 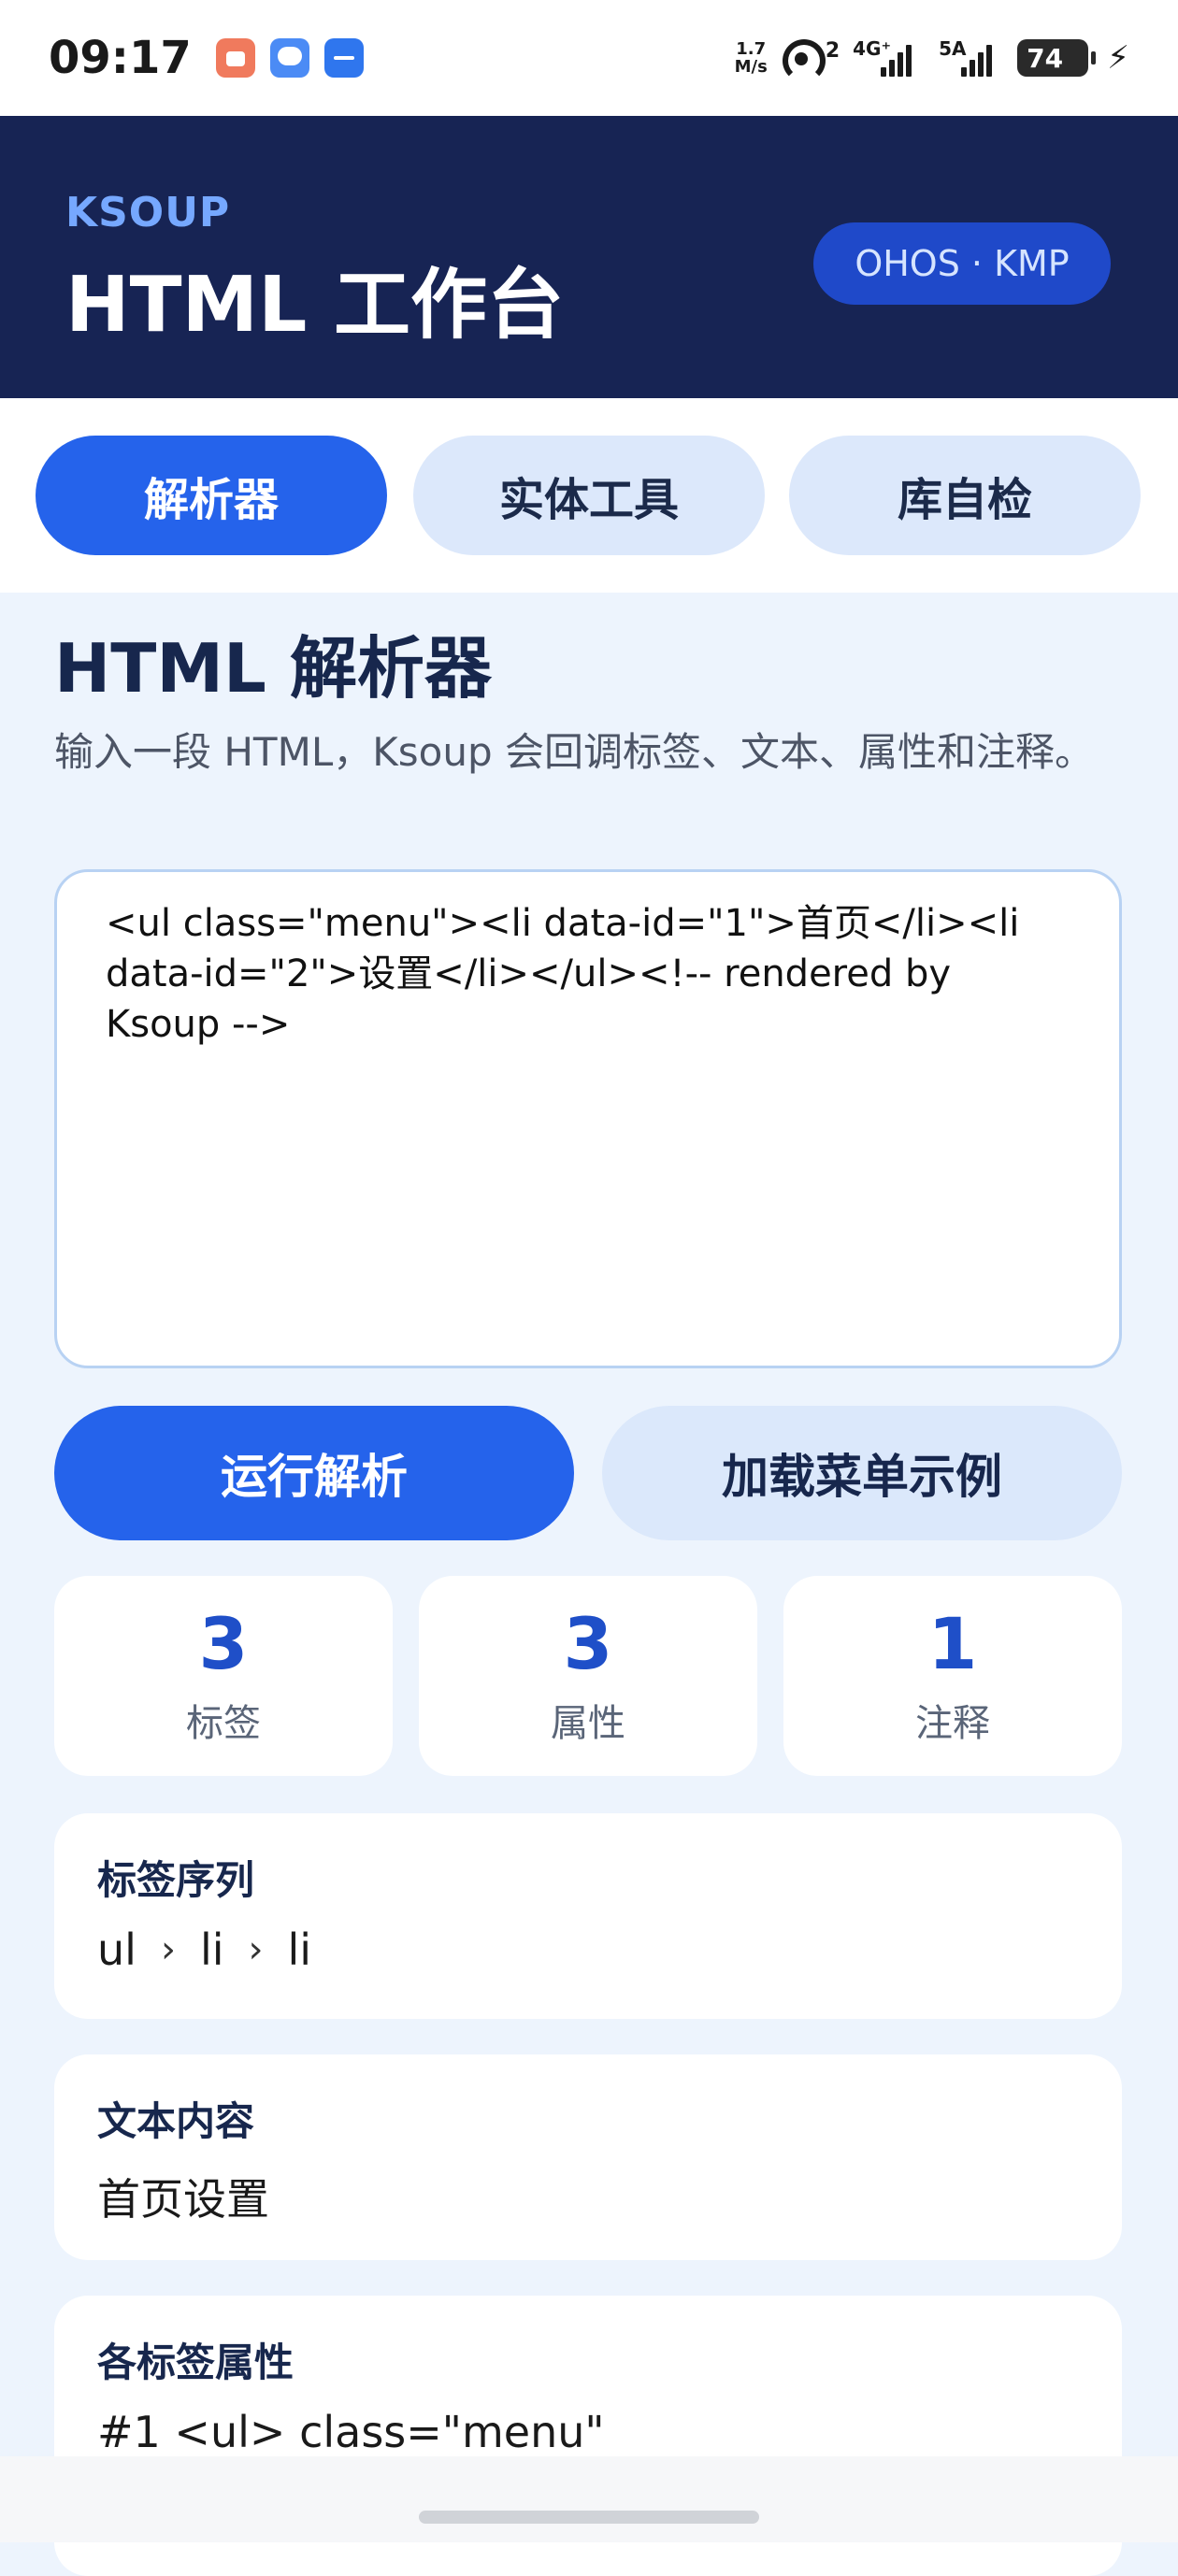 I want to click on stat-card-tags: 3 标签, so click(x=224, y=1676).